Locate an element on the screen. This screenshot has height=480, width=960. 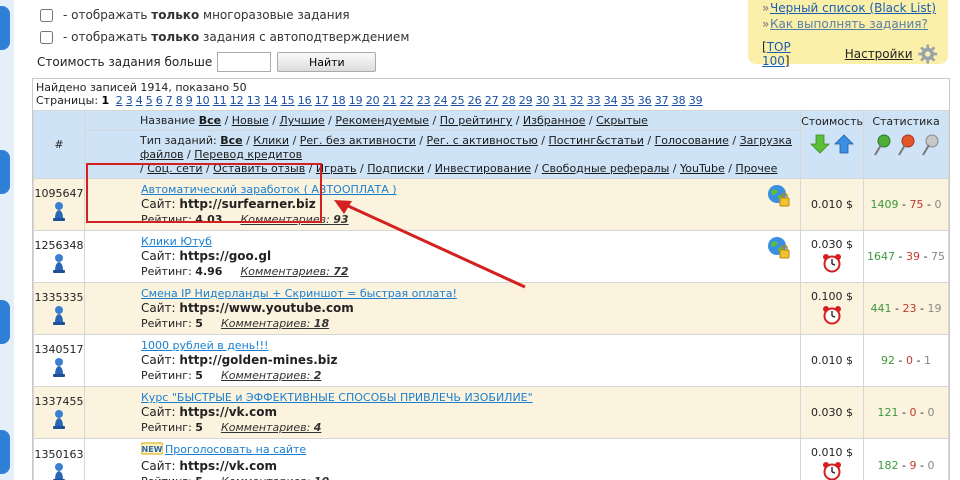
page-link: 13 is located at coordinates (254, 100).